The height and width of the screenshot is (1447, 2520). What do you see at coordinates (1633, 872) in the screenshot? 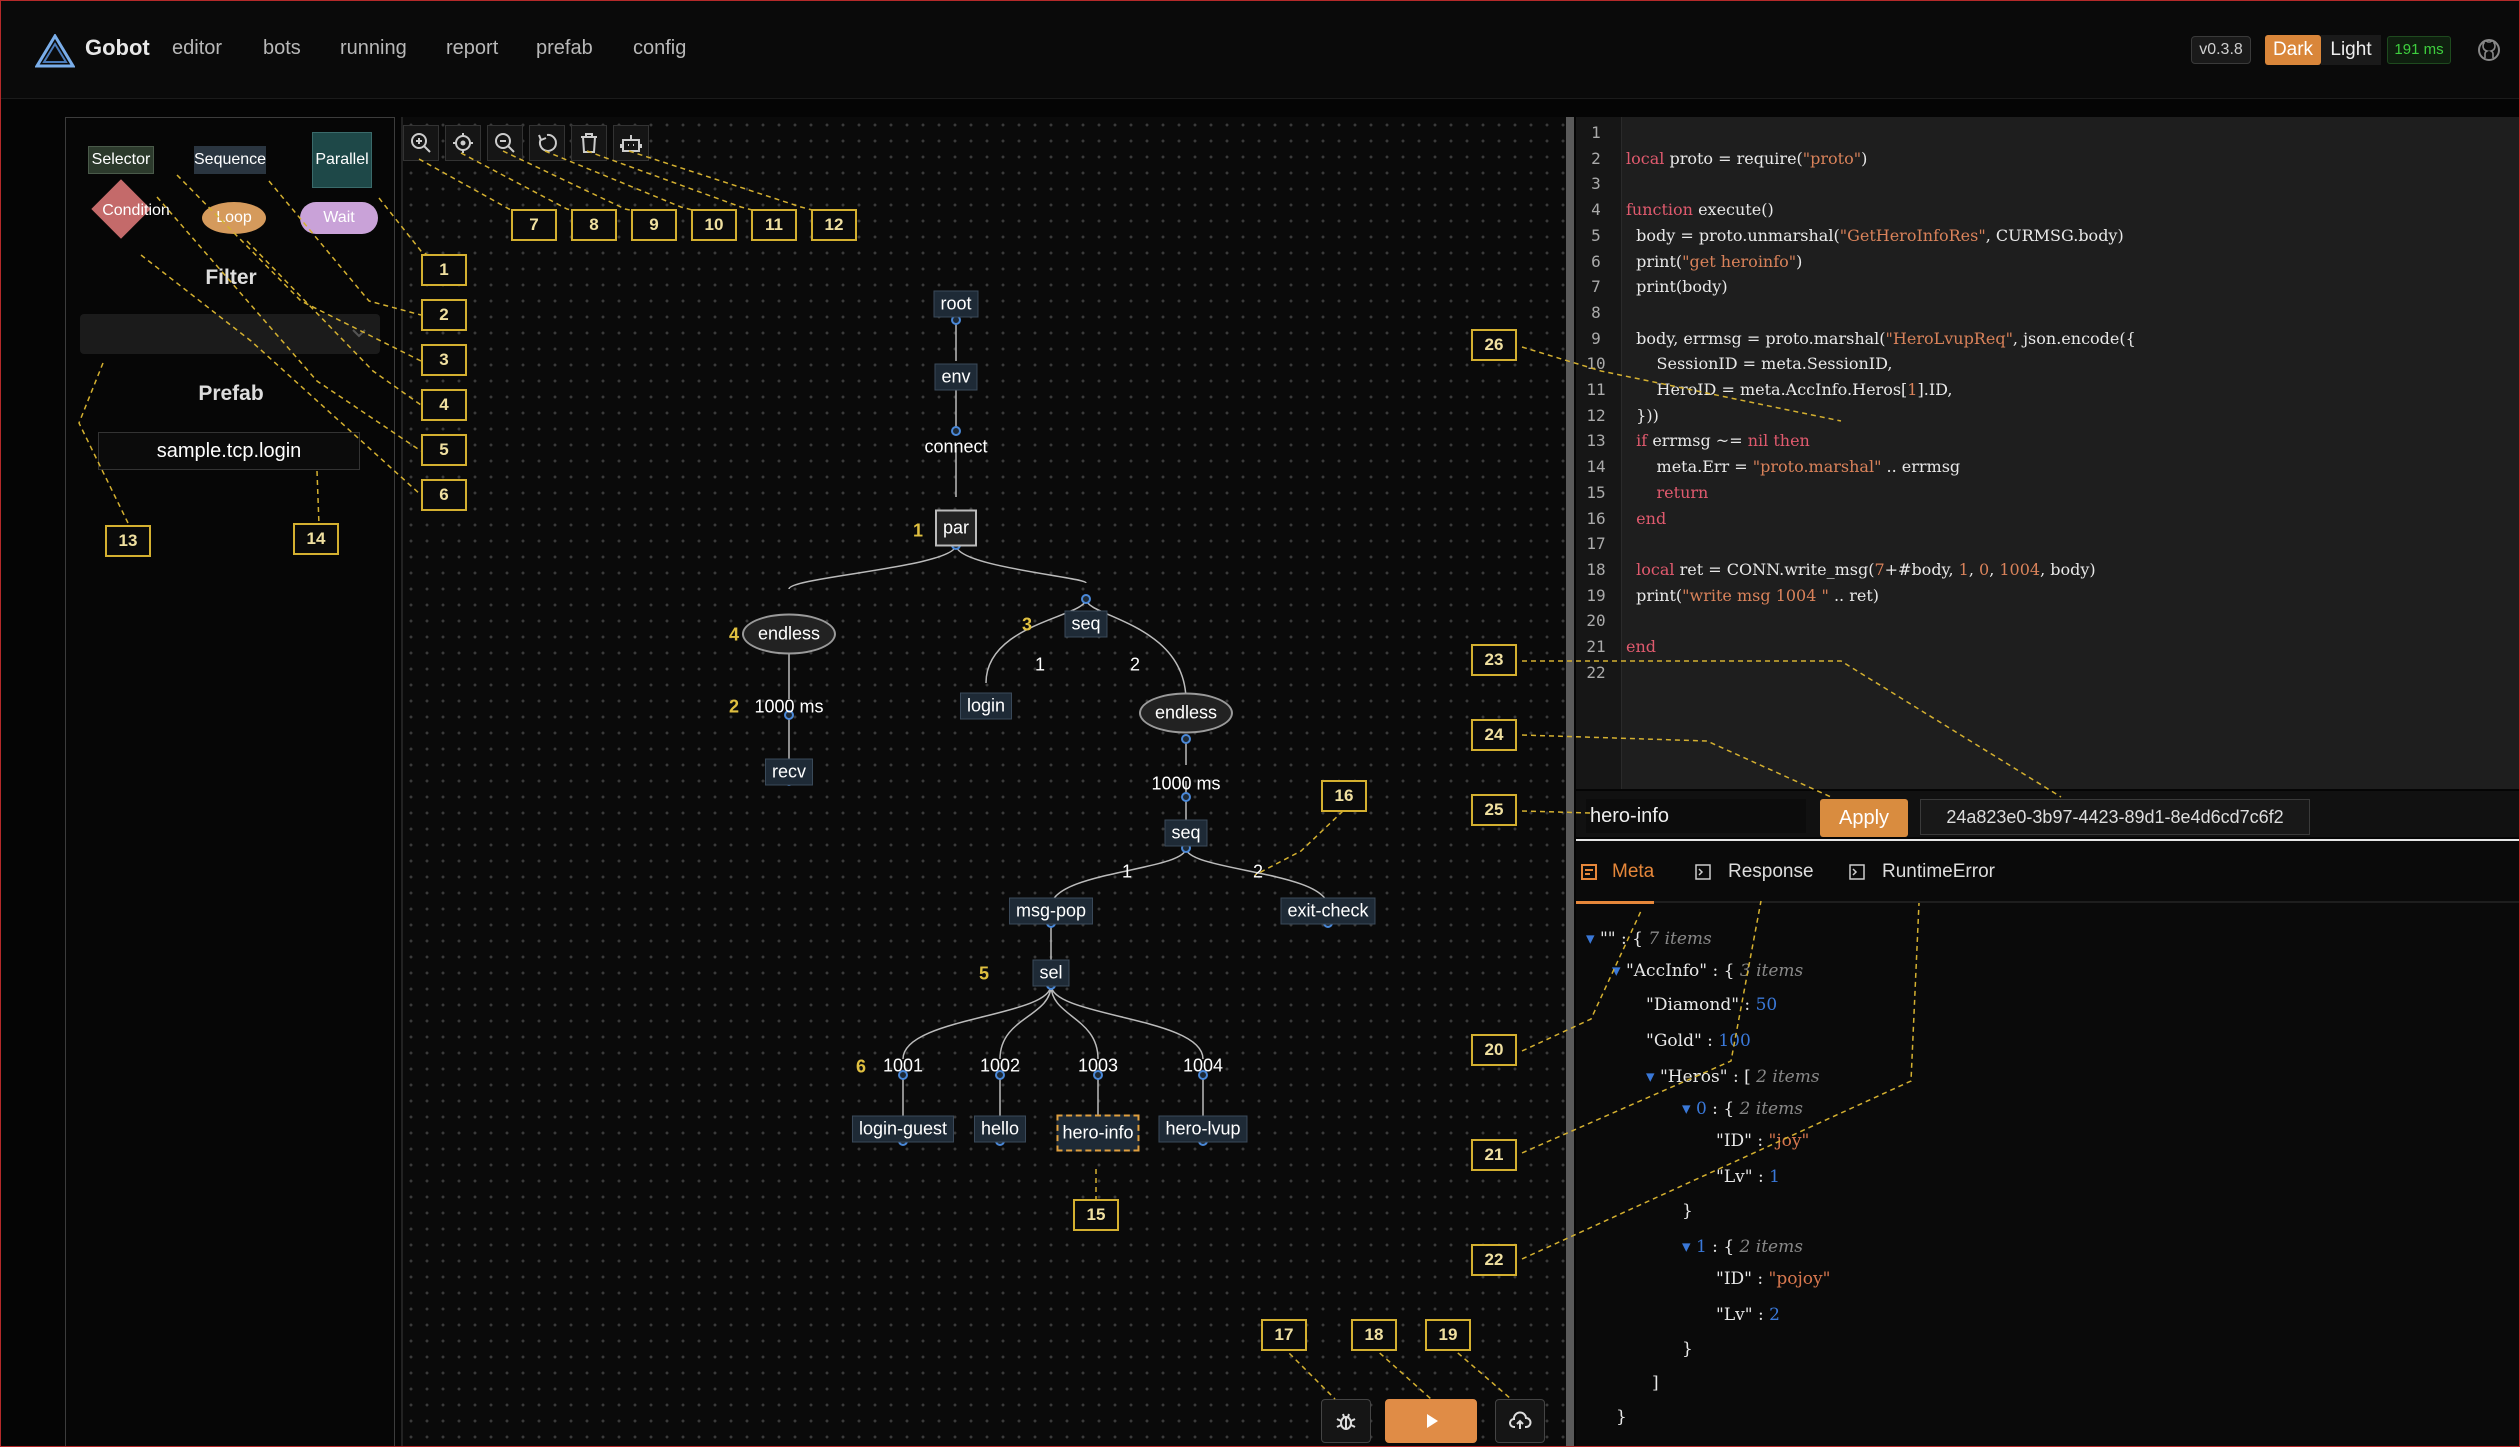
I see `tab-meta: Meta` at bounding box center [1633, 872].